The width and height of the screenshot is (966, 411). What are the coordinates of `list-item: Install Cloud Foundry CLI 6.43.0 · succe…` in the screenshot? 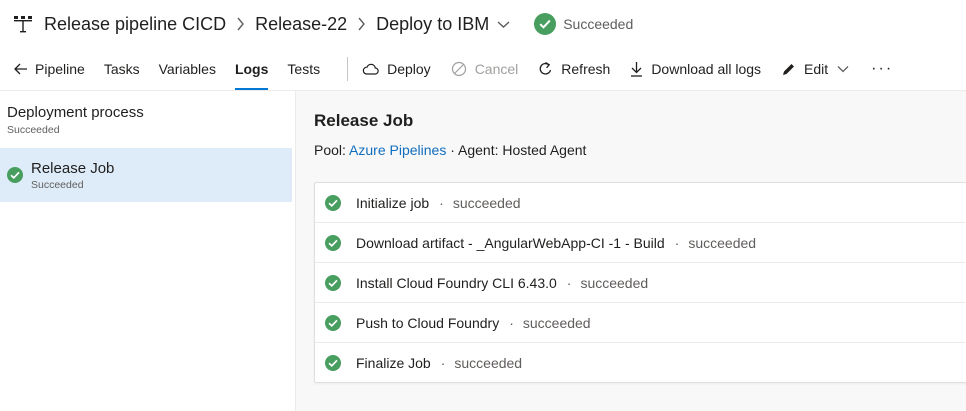 It's located at (640, 283).